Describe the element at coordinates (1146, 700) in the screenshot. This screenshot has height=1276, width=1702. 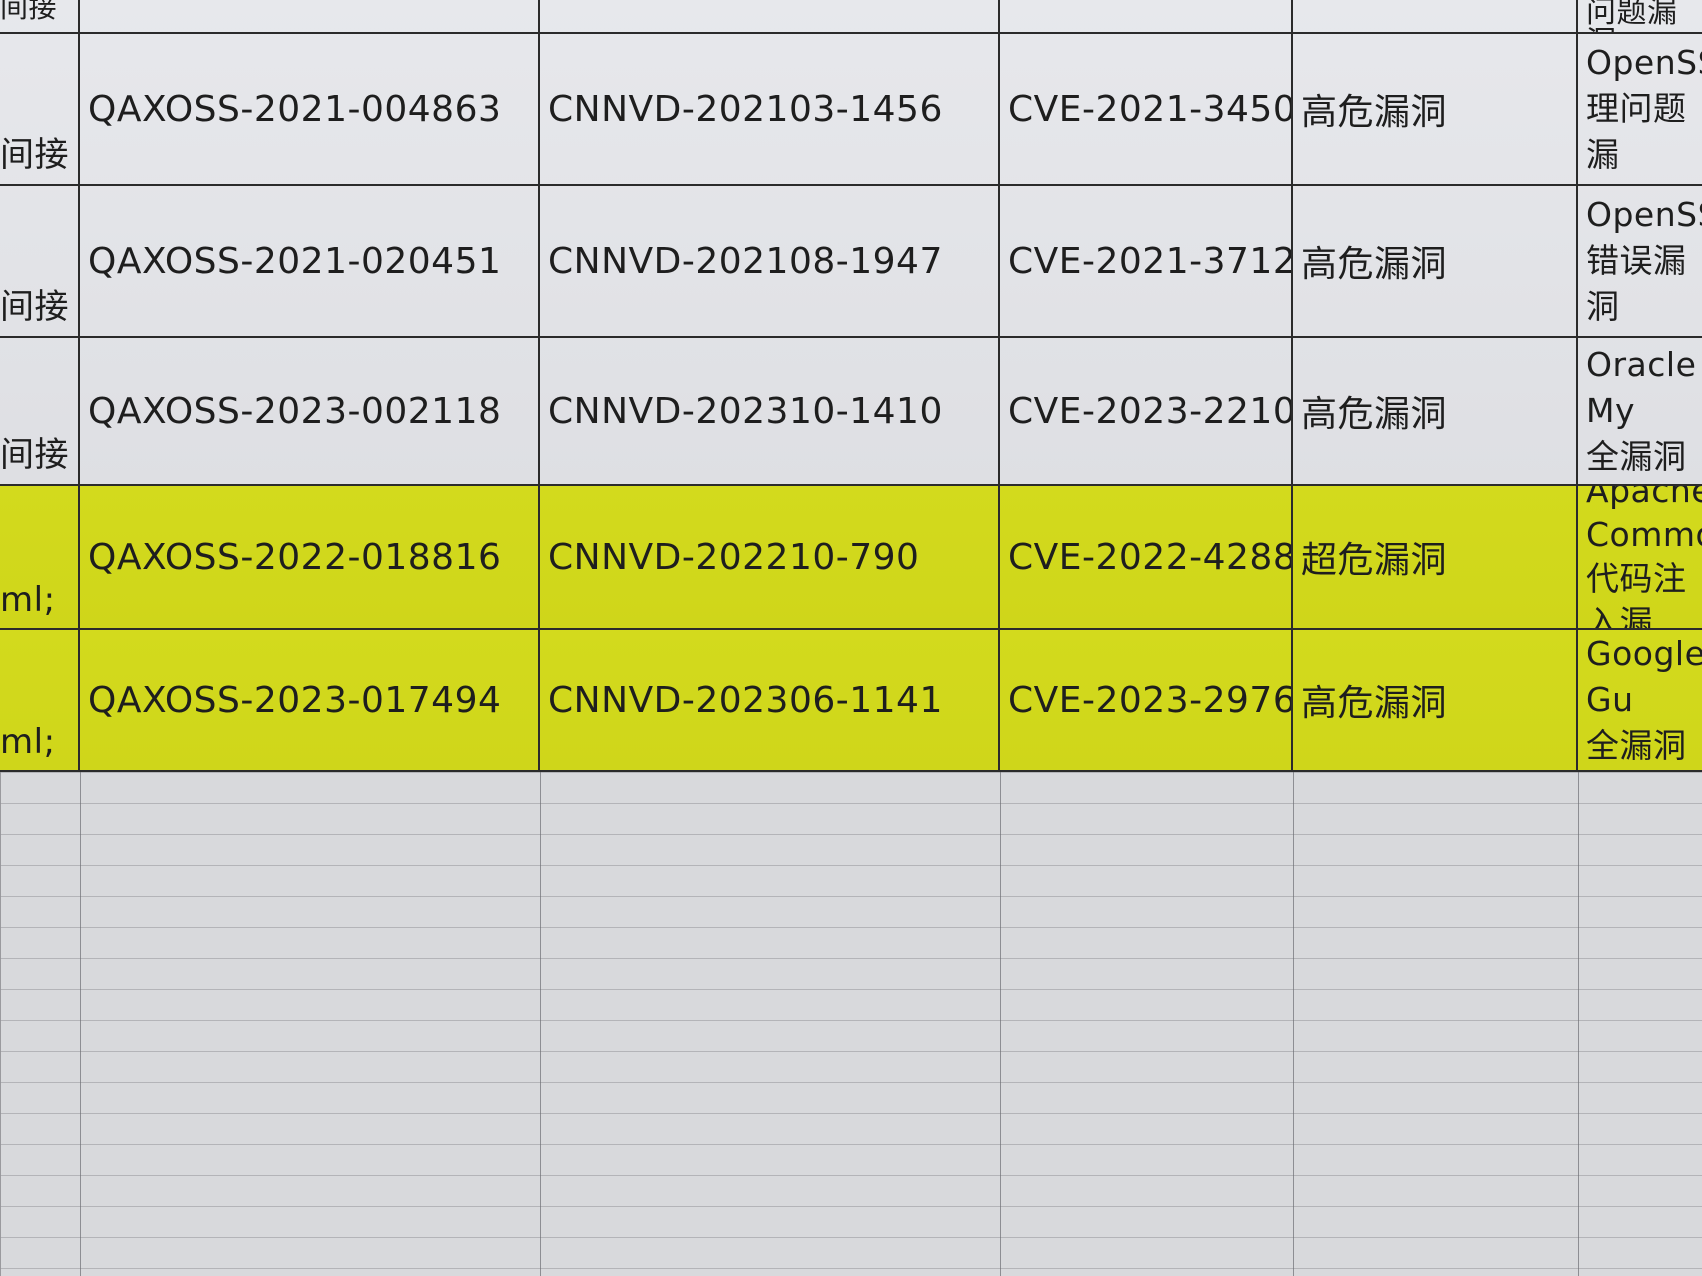
I see `cell-cve-id: CVE-2023-2976` at that location.